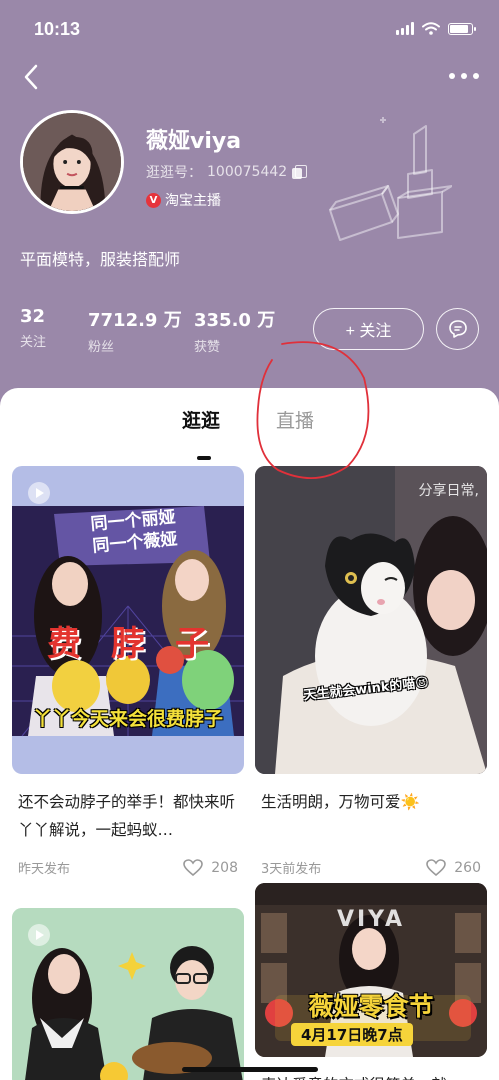 The image size is (499, 1080). What do you see at coordinates (44, 869) in the screenshot?
I see `post-time: 昨天发布` at bounding box center [44, 869].